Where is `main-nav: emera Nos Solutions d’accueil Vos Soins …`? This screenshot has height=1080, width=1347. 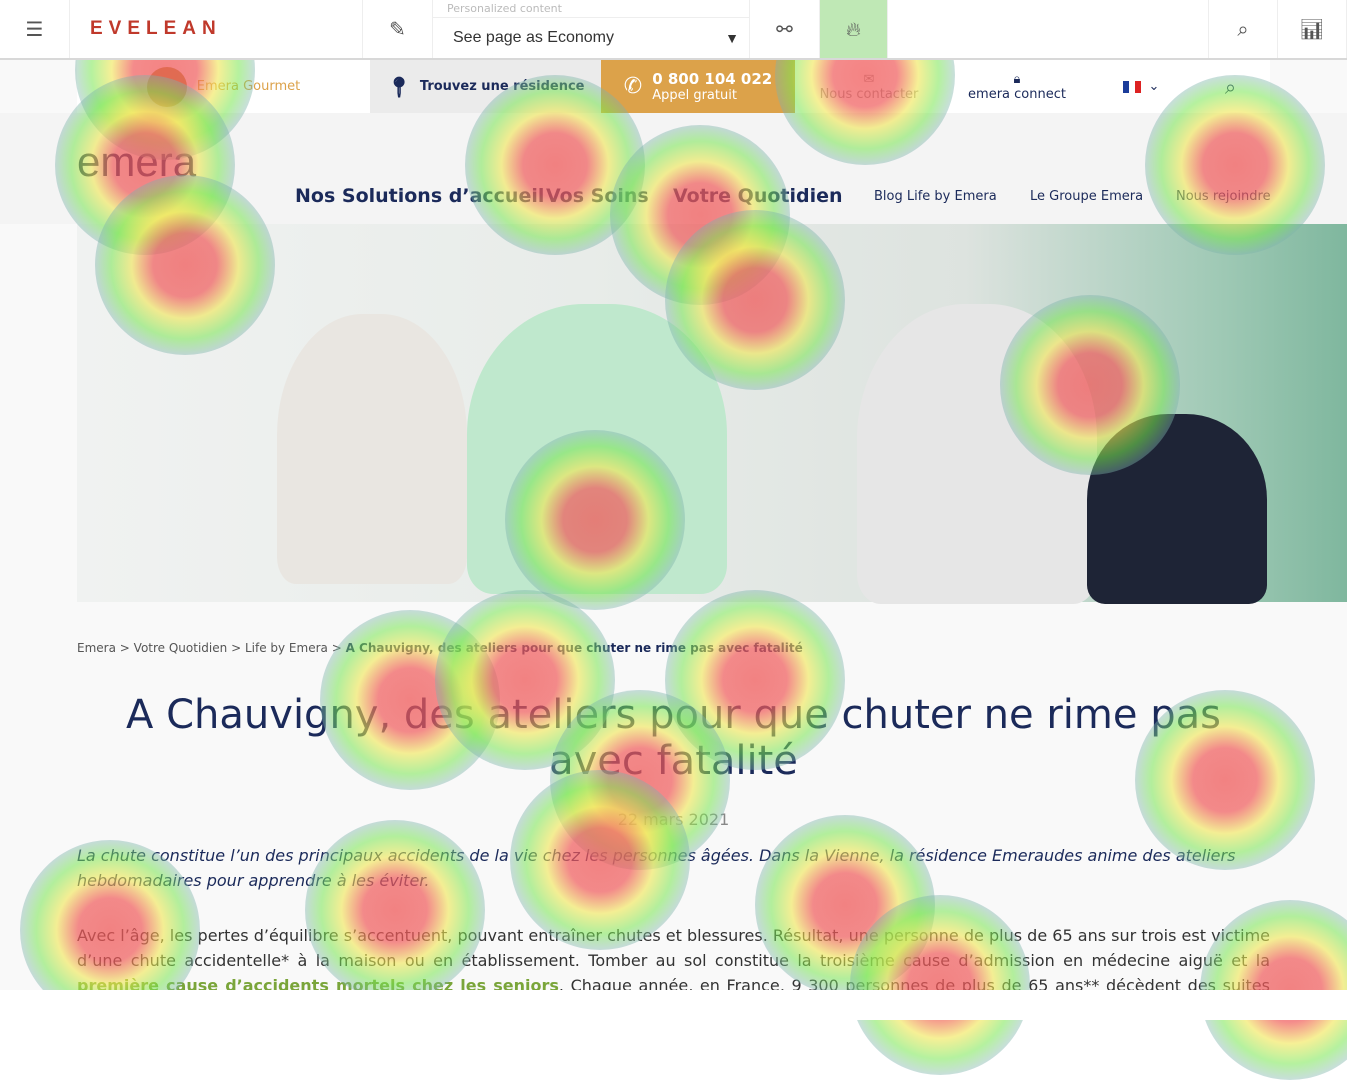
main-nav: emera Nos Solutions d’accueil Vos Soins … is located at coordinates (673, 168).